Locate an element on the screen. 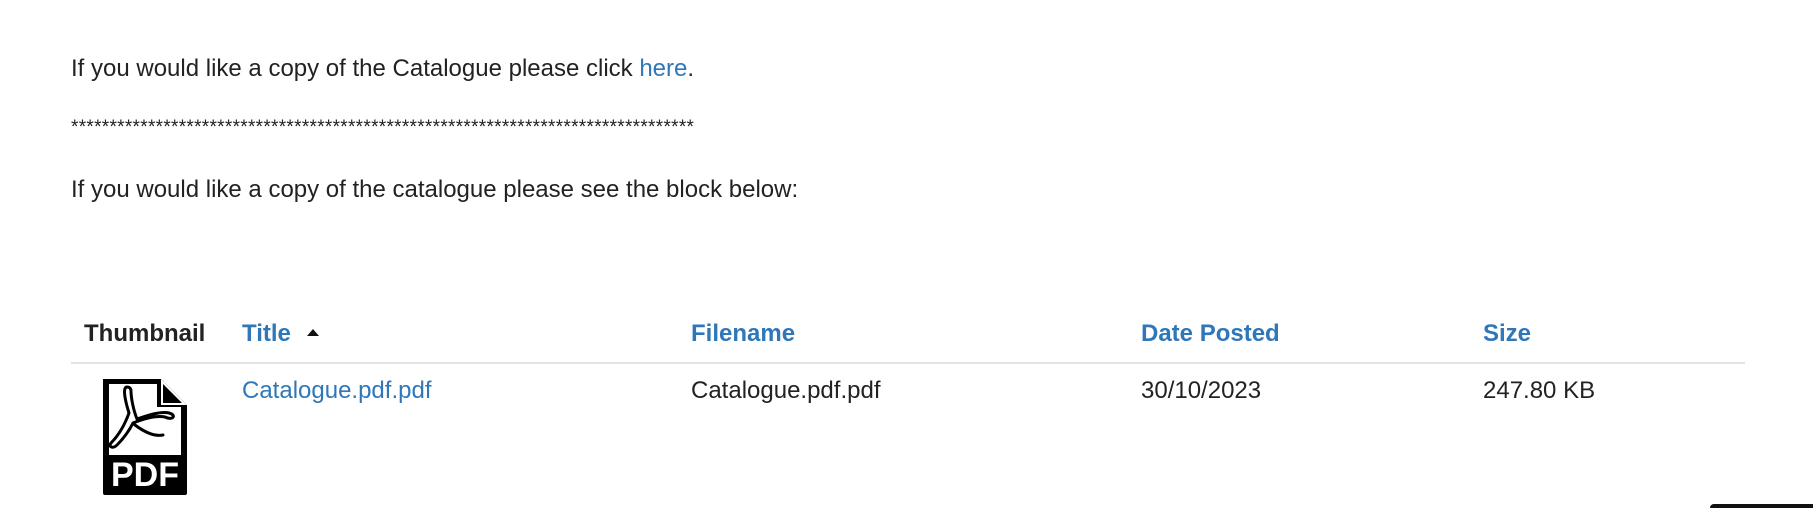 This screenshot has height=508, width=1813. title-header: Title is located at coordinates (466, 341).